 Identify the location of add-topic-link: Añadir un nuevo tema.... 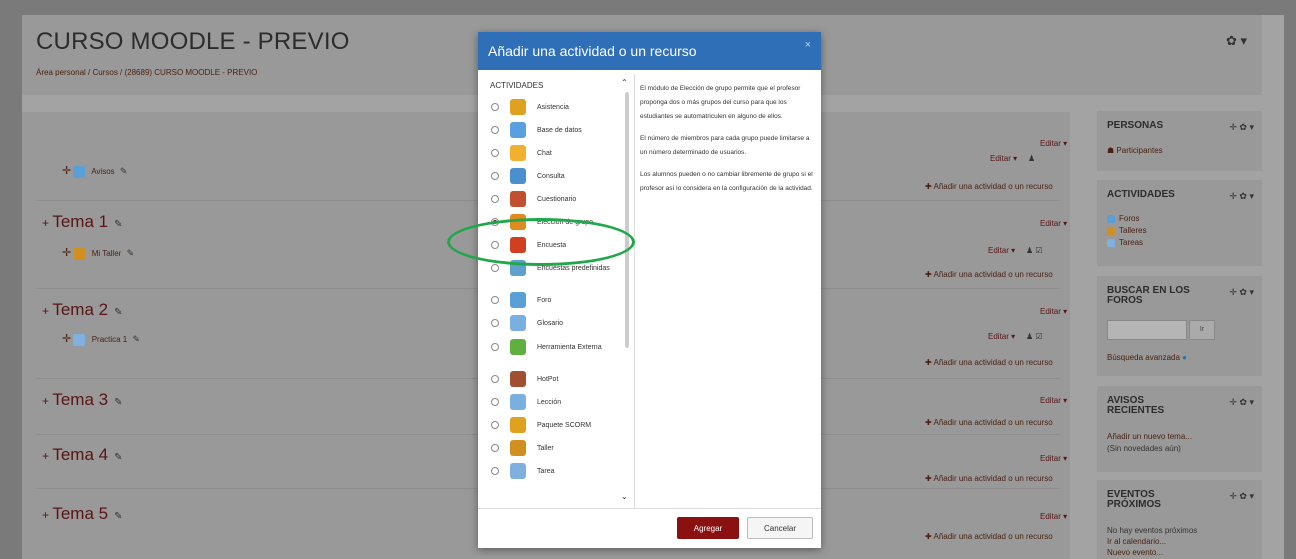
(1149, 436).